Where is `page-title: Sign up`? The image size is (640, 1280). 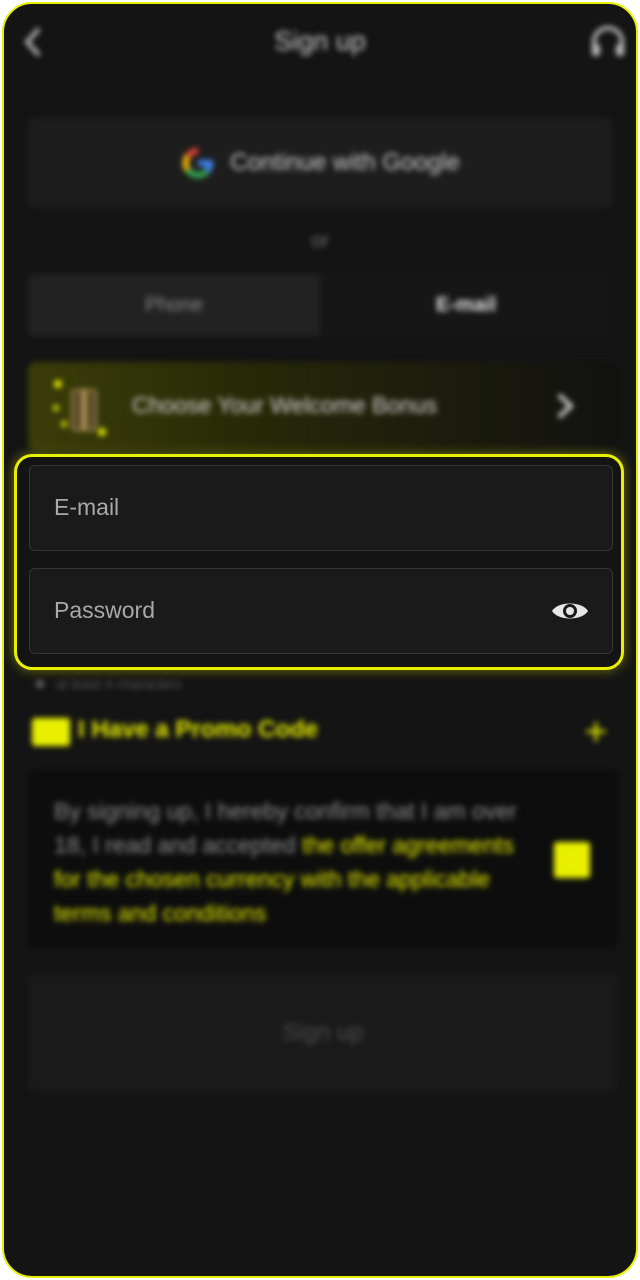
page-title: Sign up is located at coordinates (320, 41).